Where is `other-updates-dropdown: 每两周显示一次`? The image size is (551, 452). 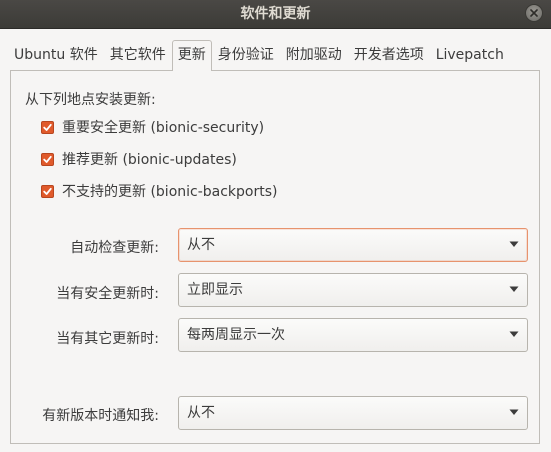
other-updates-dropdown: 每两周显示一次 is located at coordinates (353, 335).